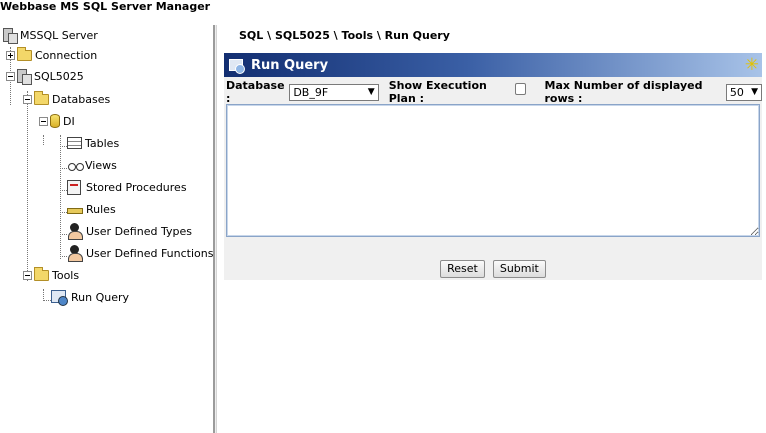 Image resolution: width=766 pixels, height=433 pixels. What do you see at coordinates (105, 6) in the screenshot?
I see `app-title: Webbase MS SQL Server Manager` at bounding box center [105, 6].